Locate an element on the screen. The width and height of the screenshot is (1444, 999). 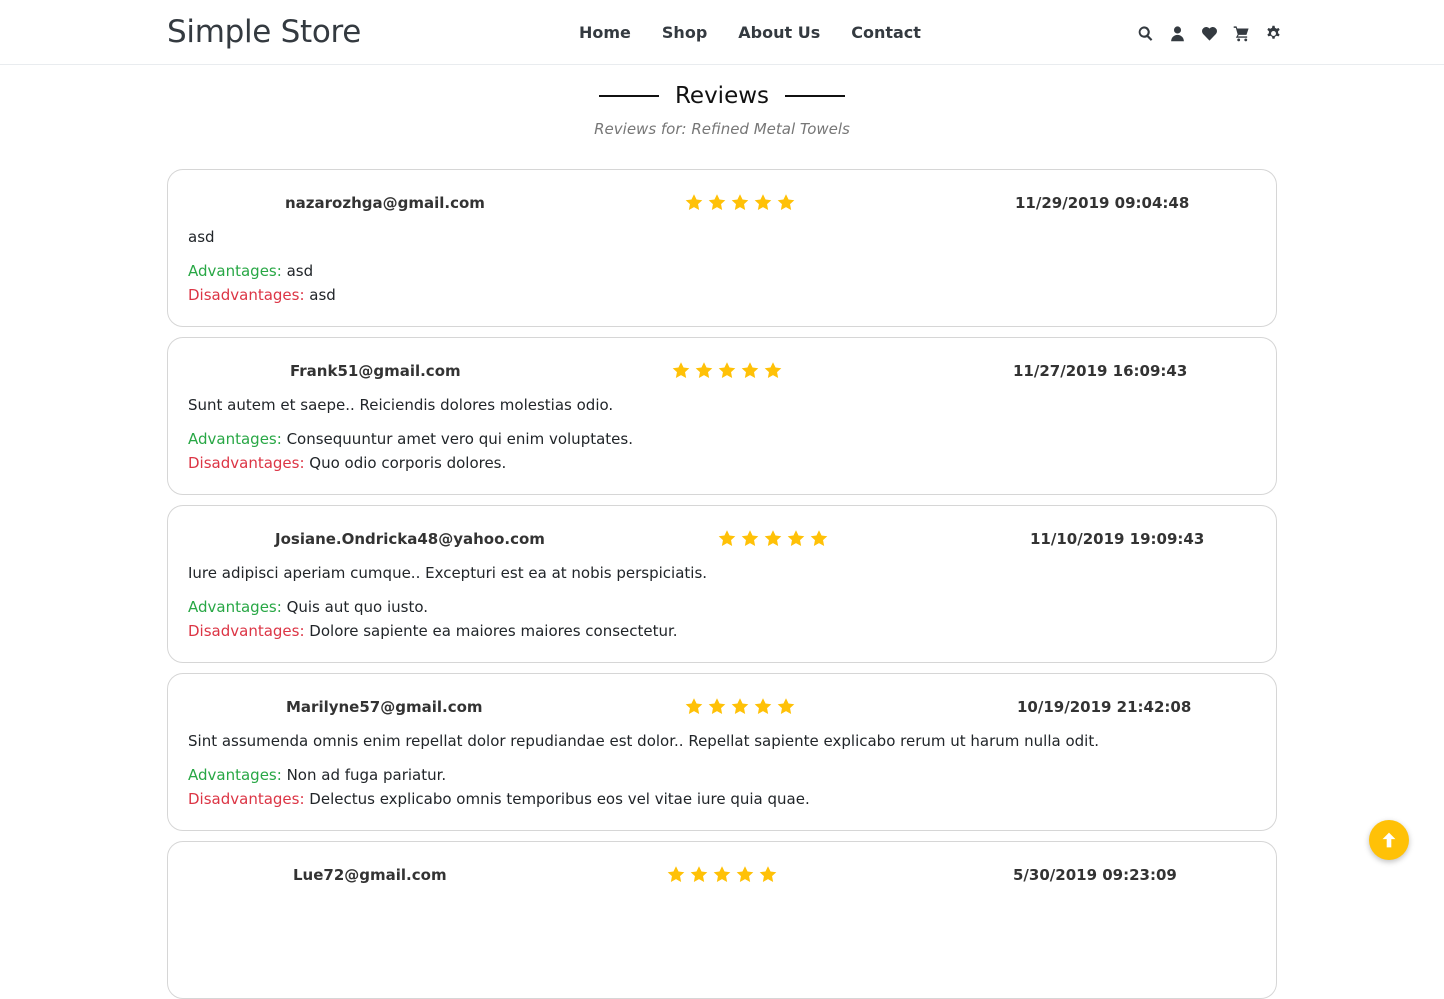
review-date: 11/27/2019 16:09:43 is located at coordinates (1100, 371).